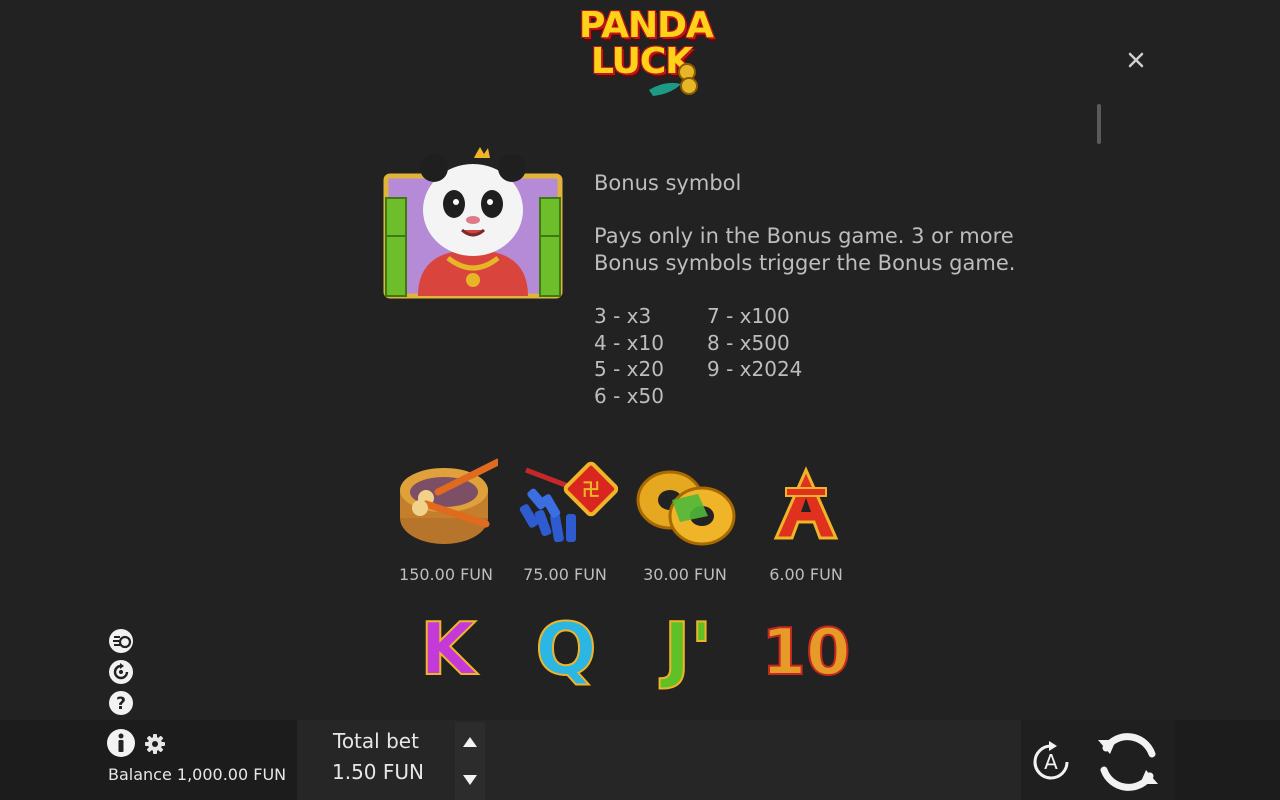 Image resolution: width=1280 pixels, height=800 pixels. Describe the element at coordinates (378, 772) in the screenshot. I see `total-bet-value: 1.50 FUN` at that location.